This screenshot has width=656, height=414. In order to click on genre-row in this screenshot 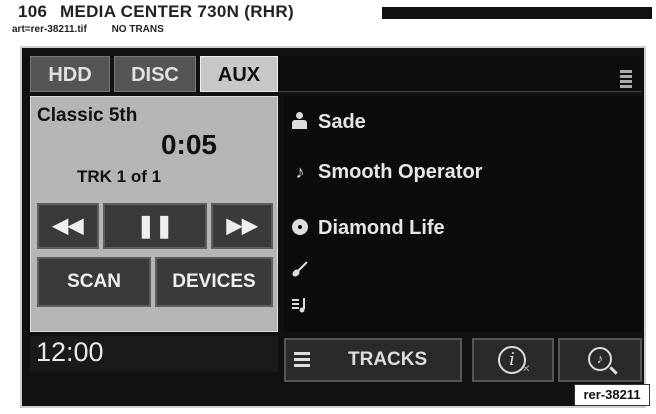, I will do `click(459, 271)`.